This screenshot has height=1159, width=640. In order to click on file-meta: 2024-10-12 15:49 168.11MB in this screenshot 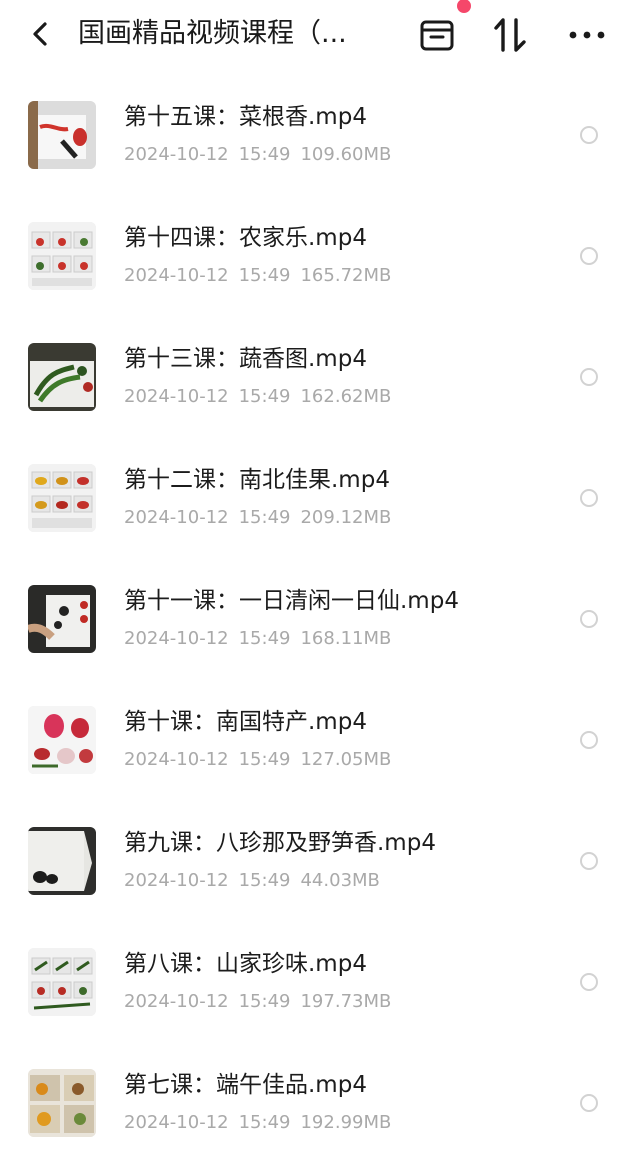, I will do `click(262, 639)`.